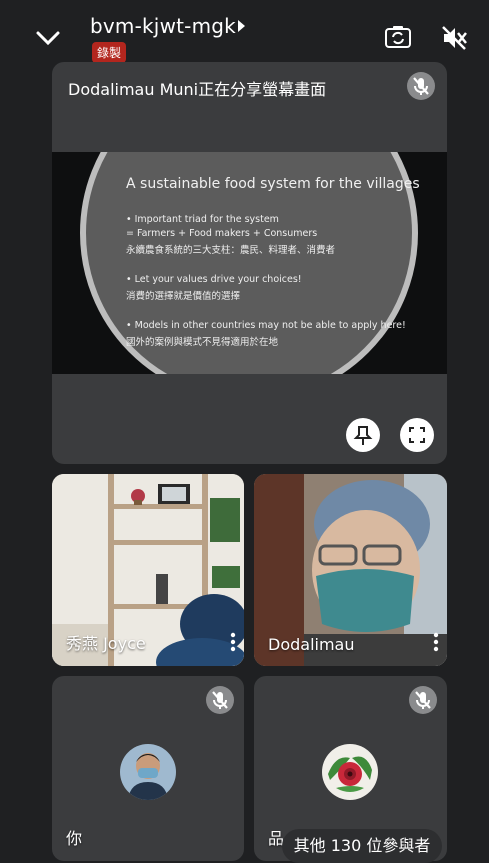  Describe the element at coordinates (48, 38) in the screenshot. I see `chevron-down-icon` at that location.